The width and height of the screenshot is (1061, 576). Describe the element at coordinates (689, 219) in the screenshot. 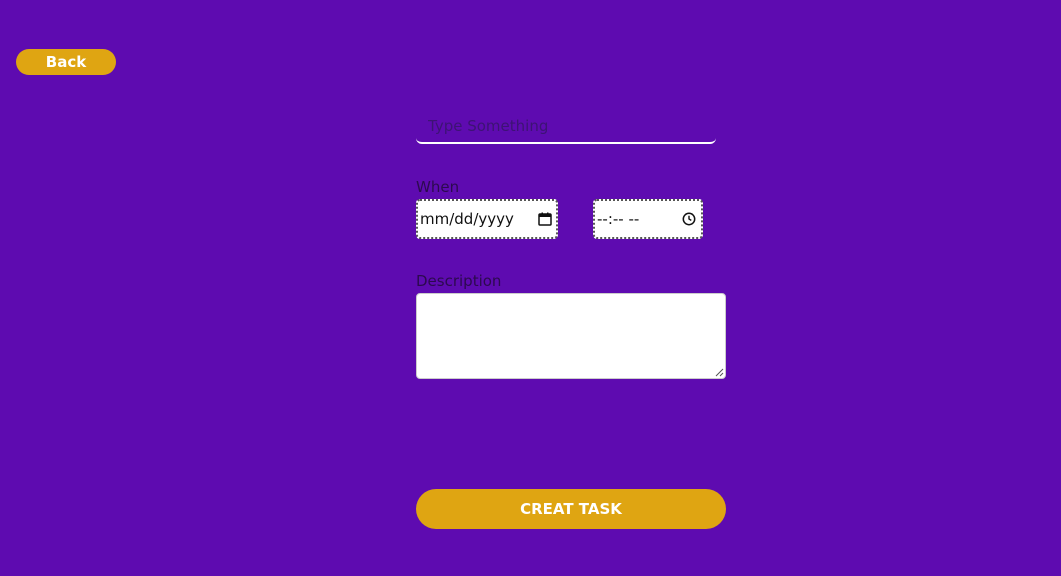

I see `clock-icon` at that location.